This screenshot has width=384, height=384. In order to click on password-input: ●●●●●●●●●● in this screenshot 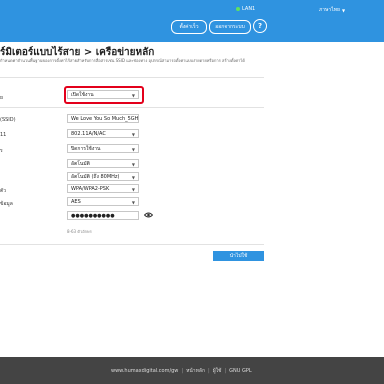, I will do `click(103, 215)`.